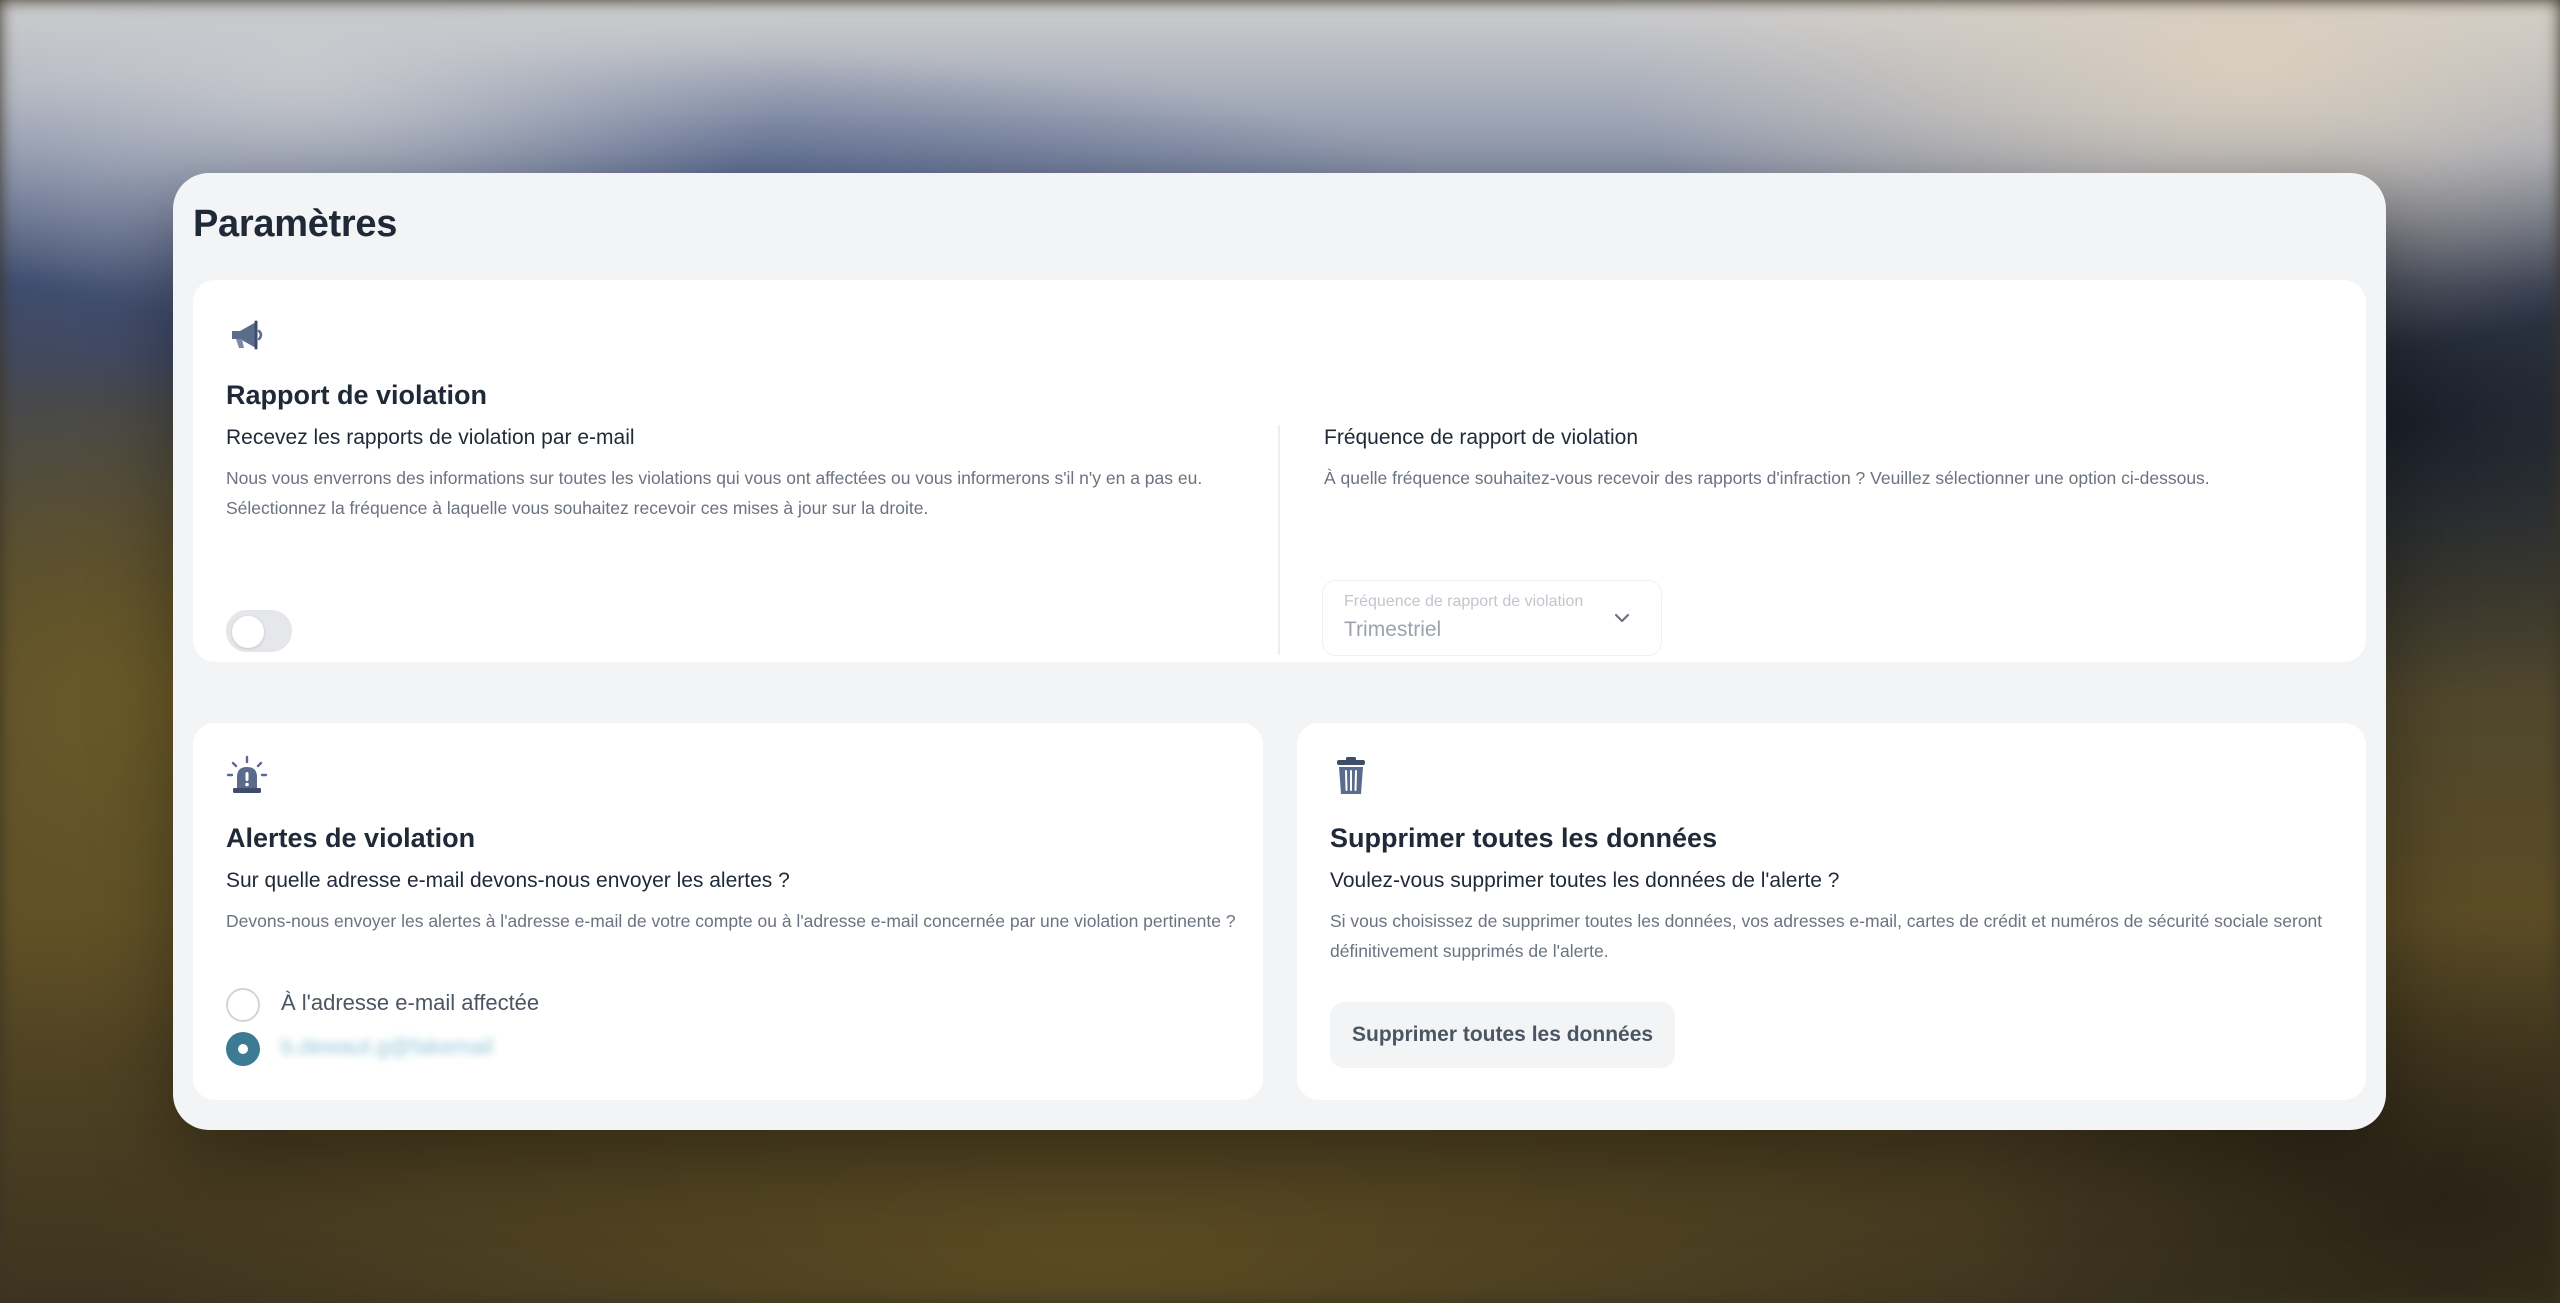 Image resolution: width=2560 pixels, height=1303 pixels. I want to click on violation-alerts-title: Alertes de violation, so click(351, 838).